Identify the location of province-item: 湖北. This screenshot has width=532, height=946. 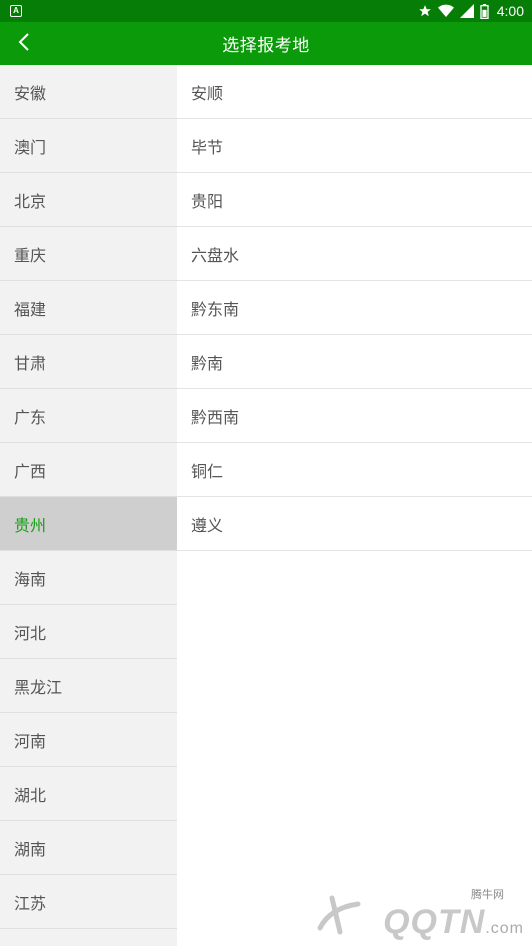
(88, 794).